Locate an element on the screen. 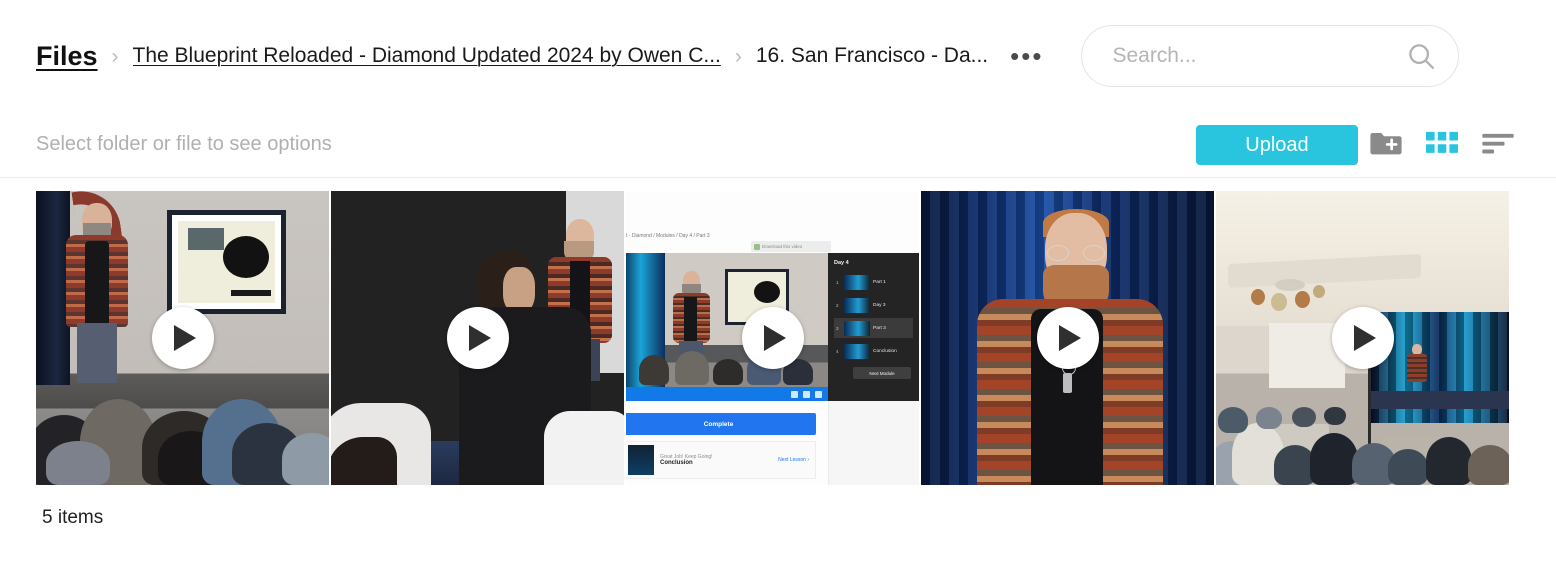 The height and width of the screenshot is (565, 1556). playlist-item: 1 Part 1 is located at coordinates (873, 282).